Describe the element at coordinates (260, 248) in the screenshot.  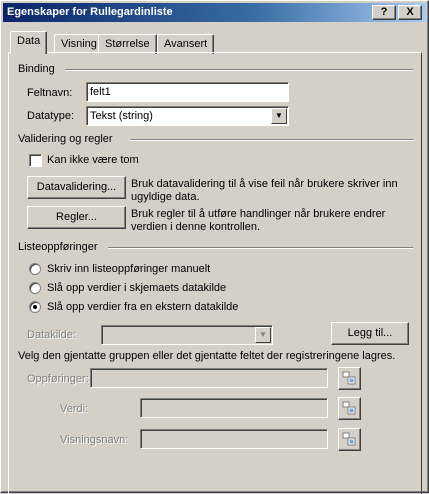
I see `group-list-divider` at that location.